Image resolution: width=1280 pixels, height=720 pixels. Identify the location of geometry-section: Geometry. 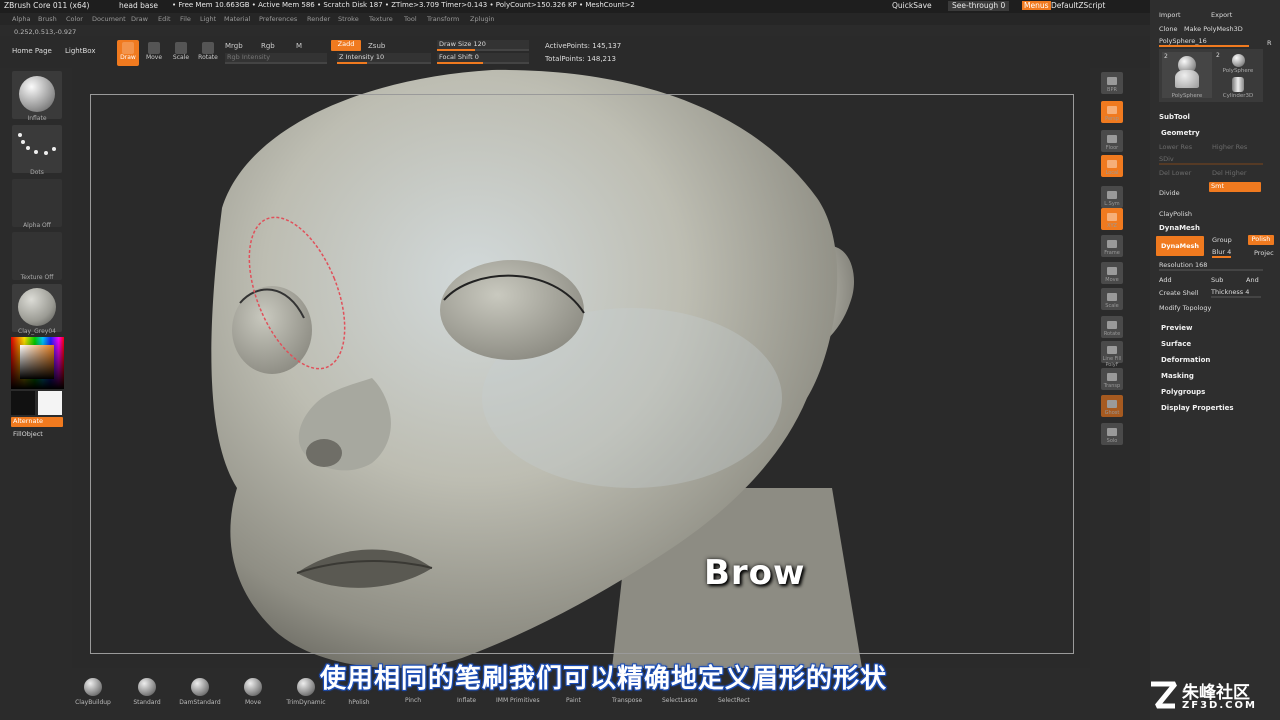
(1180, 133).